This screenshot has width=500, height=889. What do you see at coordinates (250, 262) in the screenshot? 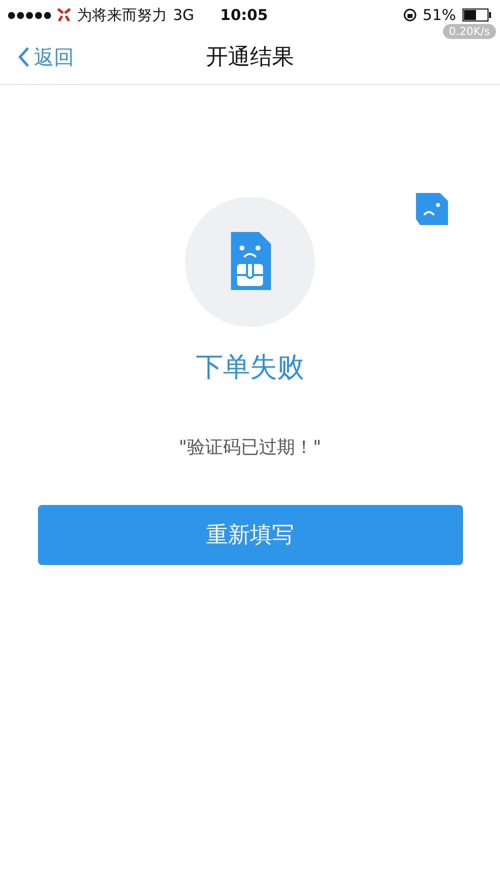
I see `sad-sim-card-icon` at bounding box center [250, 262].